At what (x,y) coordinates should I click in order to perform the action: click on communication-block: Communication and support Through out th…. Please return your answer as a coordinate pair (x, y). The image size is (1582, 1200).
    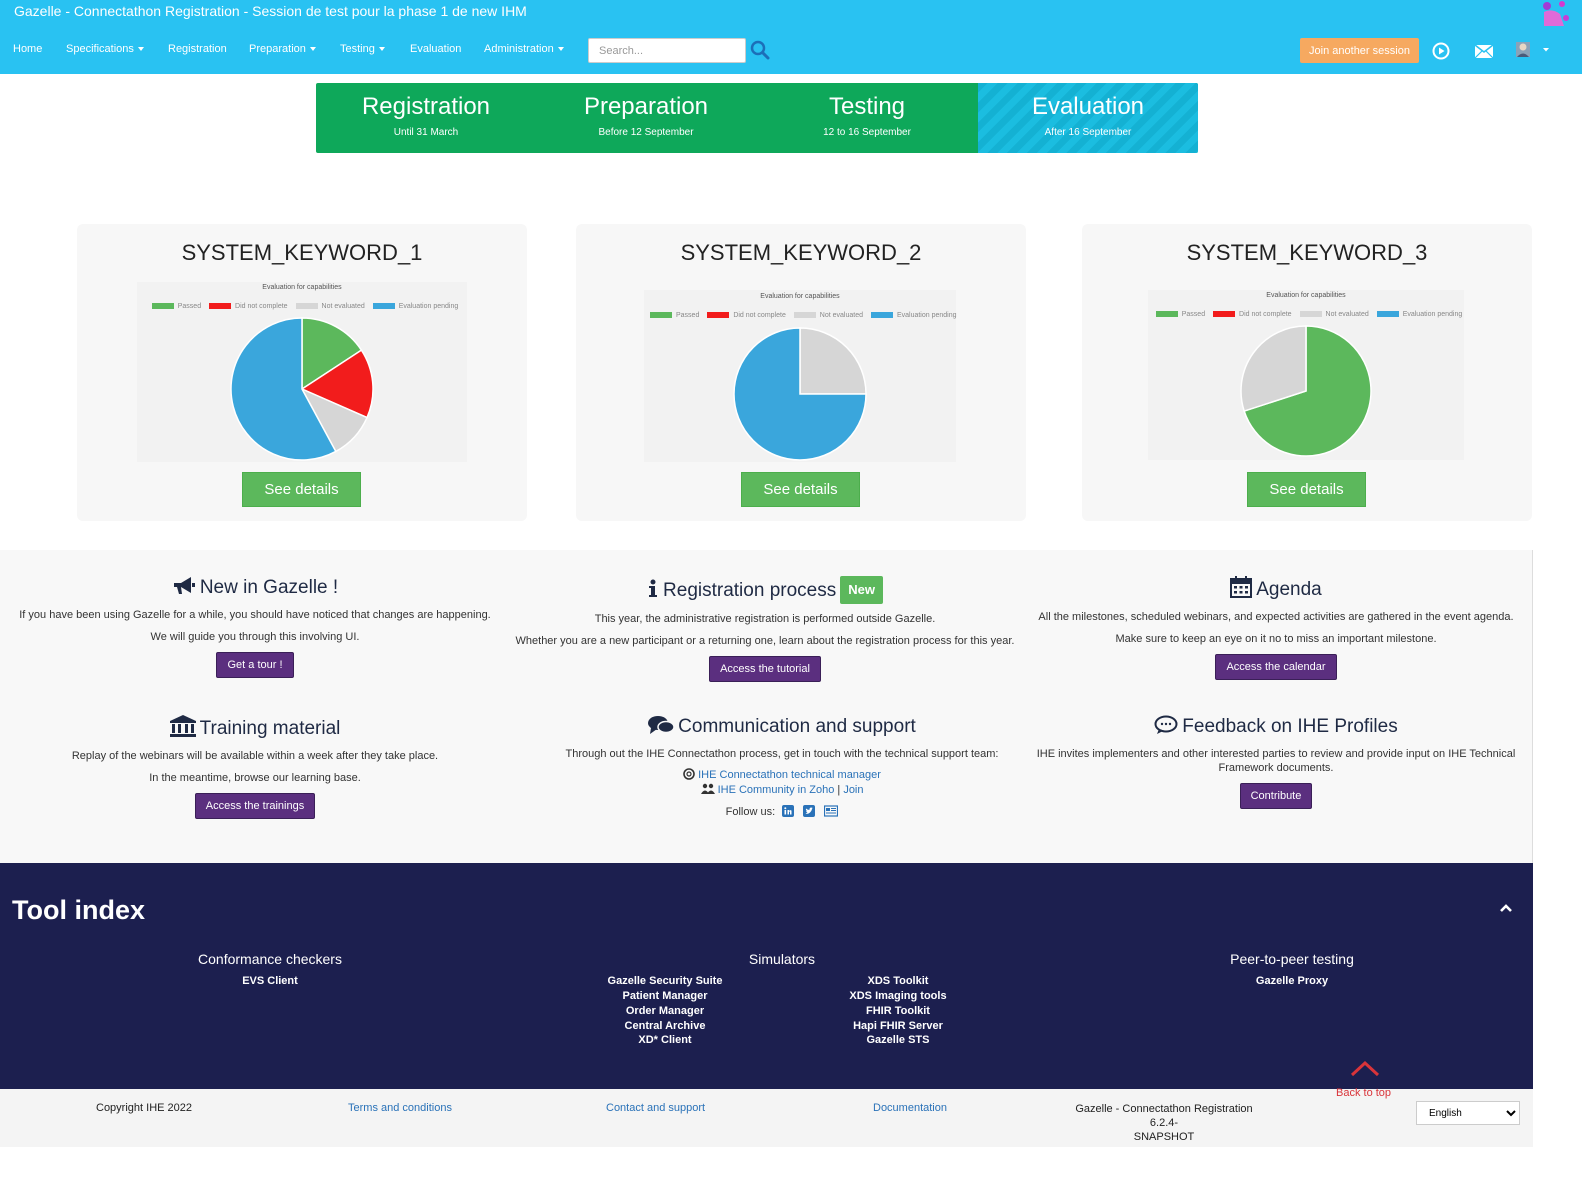
    Looking at the image, I should click on (782, 767).